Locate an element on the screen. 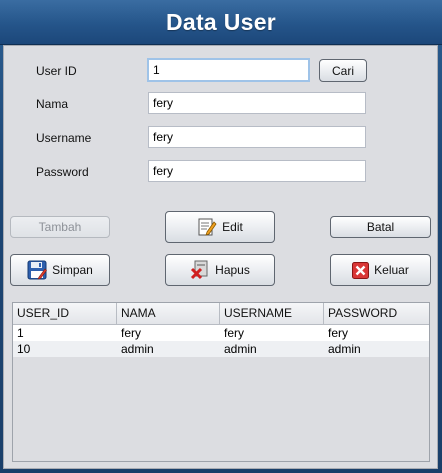 Image resolution: width=442 pixels, height=473 pixels. nama-label: Nama is located at coordinates (52, 104).